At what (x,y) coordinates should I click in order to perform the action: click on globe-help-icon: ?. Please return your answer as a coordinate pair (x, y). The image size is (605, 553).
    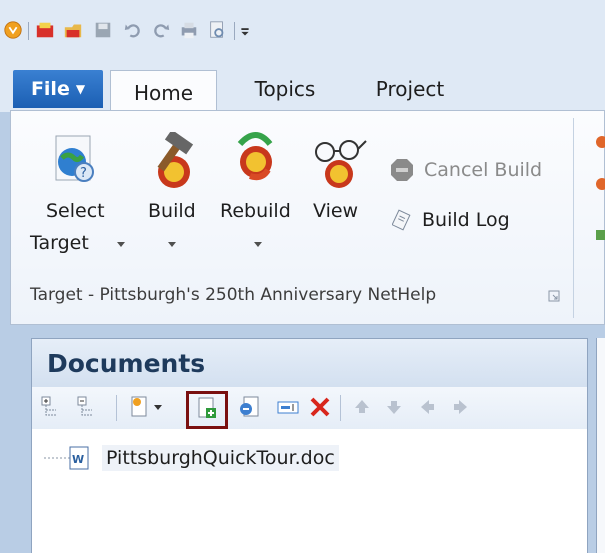
    Looking at the image, I should click on (74, 158).